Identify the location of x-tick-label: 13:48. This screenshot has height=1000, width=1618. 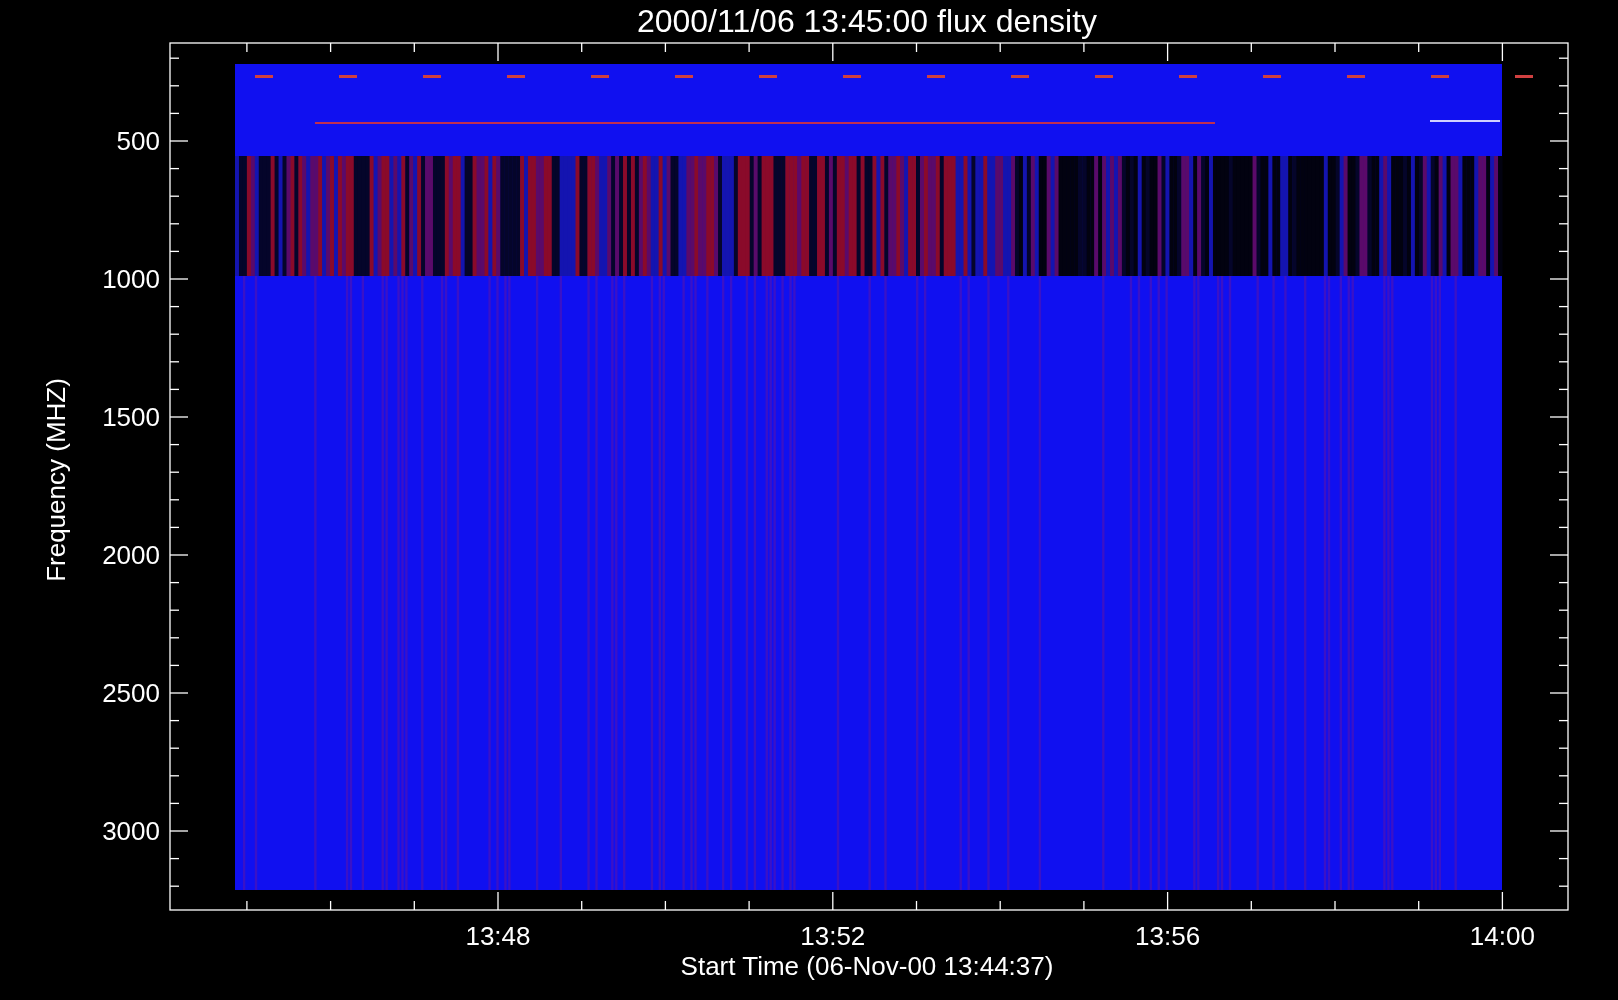
(498, 936).